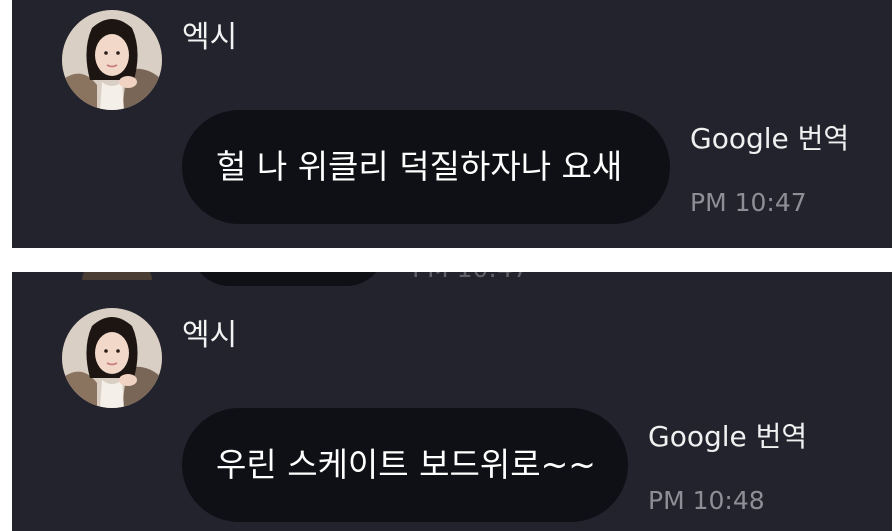 The image size is (895, 531). I want to click on avatar-peek, so click(117, 276).